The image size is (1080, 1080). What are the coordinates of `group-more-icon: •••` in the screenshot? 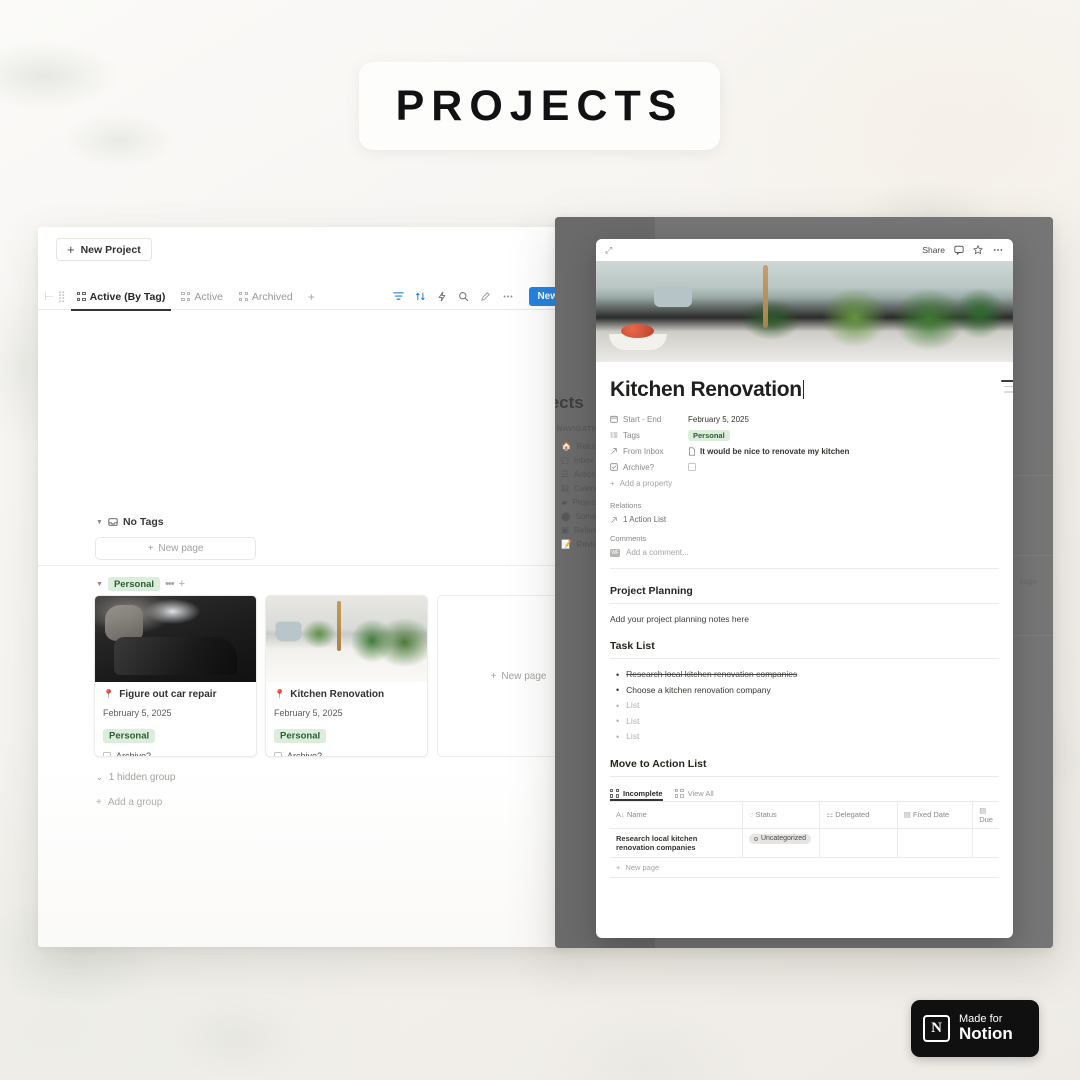 It's located at (170, 584).